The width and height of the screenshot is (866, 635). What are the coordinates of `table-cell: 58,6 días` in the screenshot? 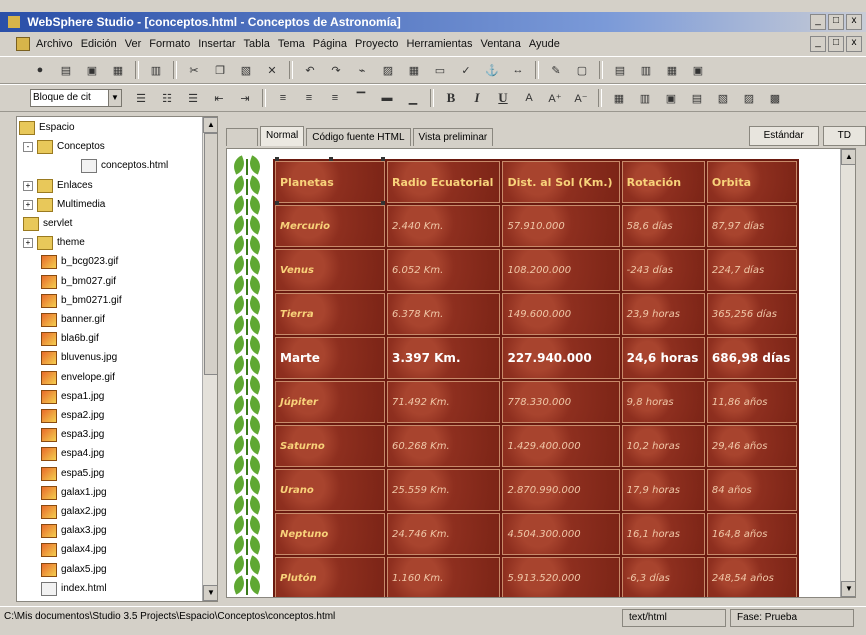 It's located at (663, 226).